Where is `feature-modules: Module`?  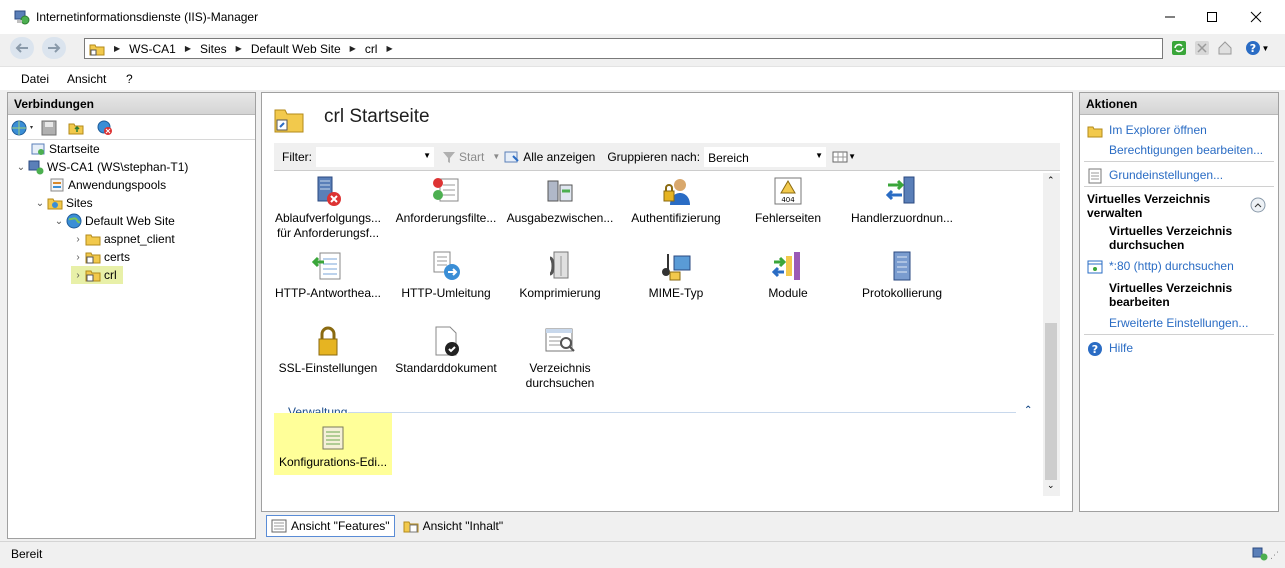
feature-modules: Module is located at coordinates (788, 275).